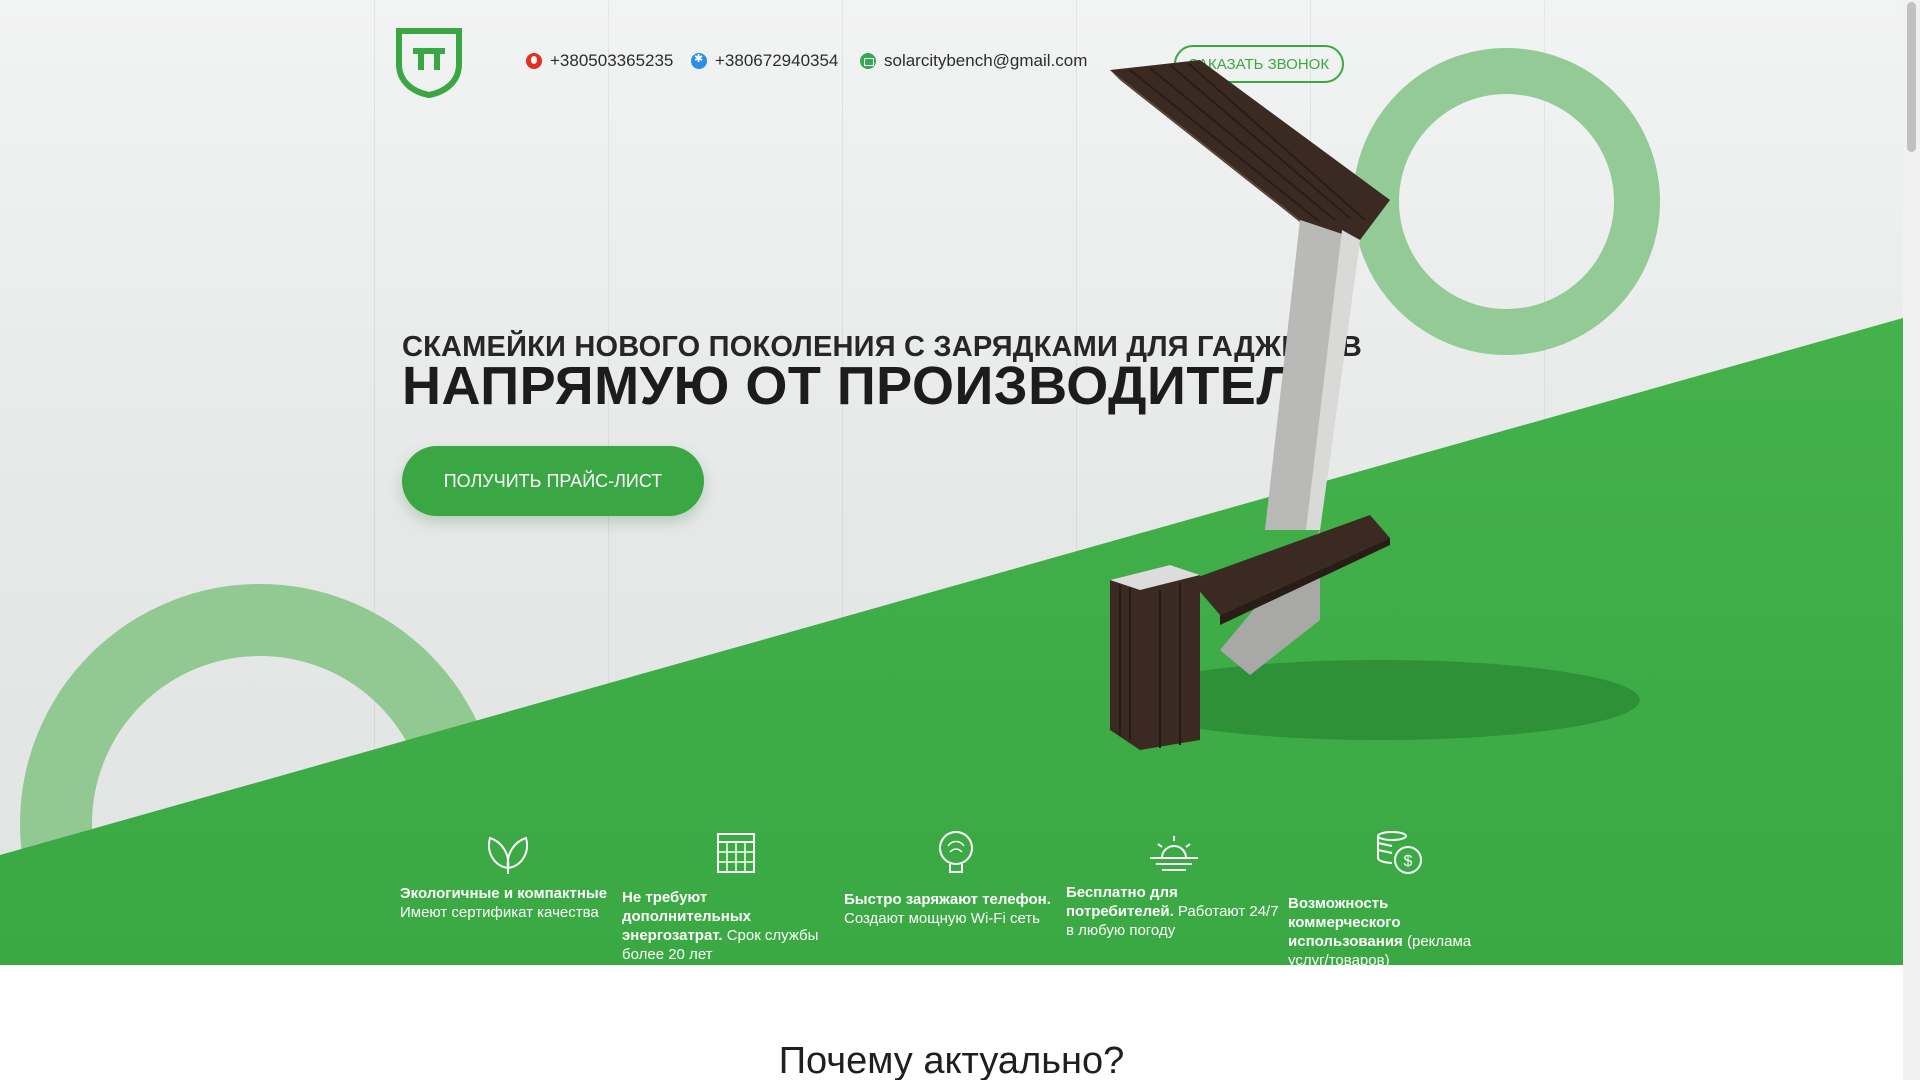 The height and width of the screenshot is (1080, 1920). I want to click on mail-icon, so click(868, 61).